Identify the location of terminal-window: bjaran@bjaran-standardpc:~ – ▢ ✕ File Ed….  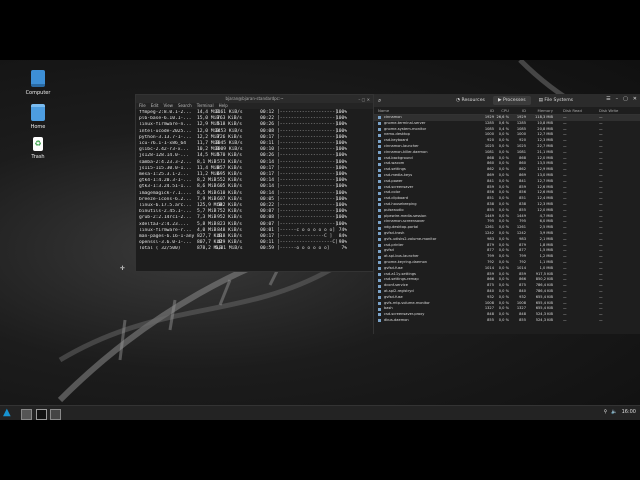
(254, 183).